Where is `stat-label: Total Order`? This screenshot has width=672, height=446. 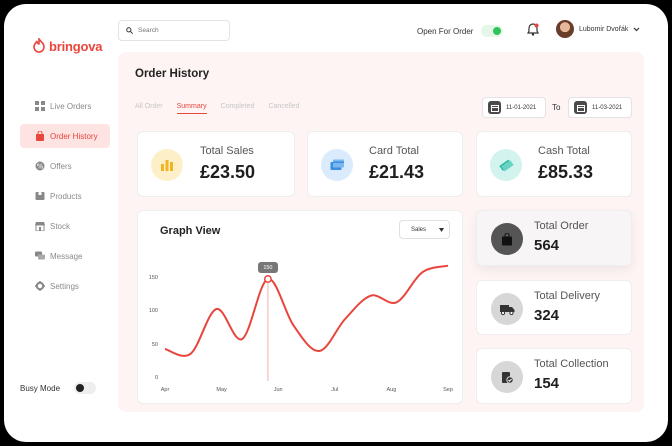 stat-label: Total Order is located at coordinates (561, 226).